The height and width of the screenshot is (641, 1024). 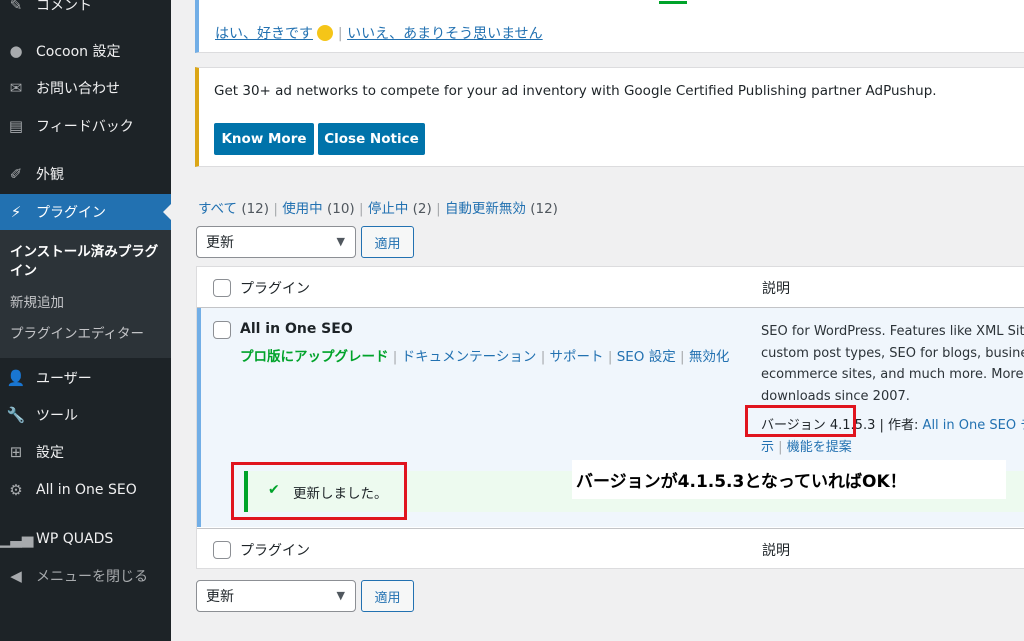 What do you see at coordinates (609, 26) in the screenshot?
I see `review-notice: はい、好きです | いいえ、あまりそう思いません` at bounding box center [609, 26].